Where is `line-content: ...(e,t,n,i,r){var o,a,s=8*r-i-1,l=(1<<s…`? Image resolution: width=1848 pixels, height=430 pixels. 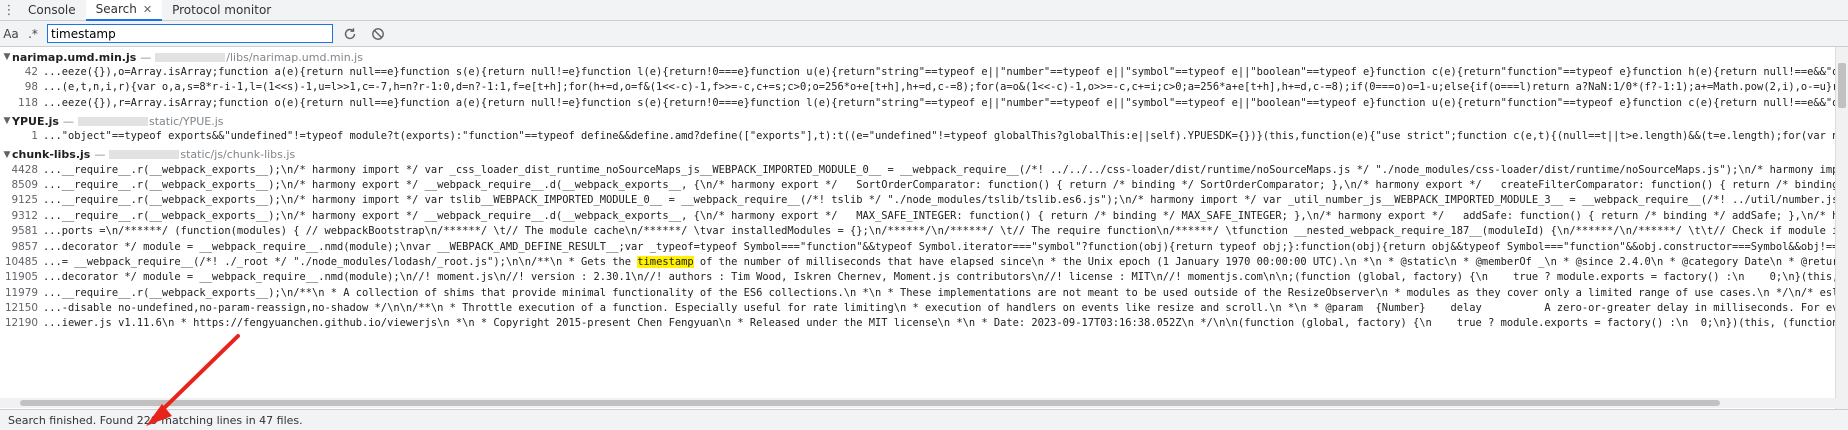
line-content: ...(e,t,n,i,r){var o,a,s=8*r-i-1,l=(1<<s… is located at coordinates (939, 87).